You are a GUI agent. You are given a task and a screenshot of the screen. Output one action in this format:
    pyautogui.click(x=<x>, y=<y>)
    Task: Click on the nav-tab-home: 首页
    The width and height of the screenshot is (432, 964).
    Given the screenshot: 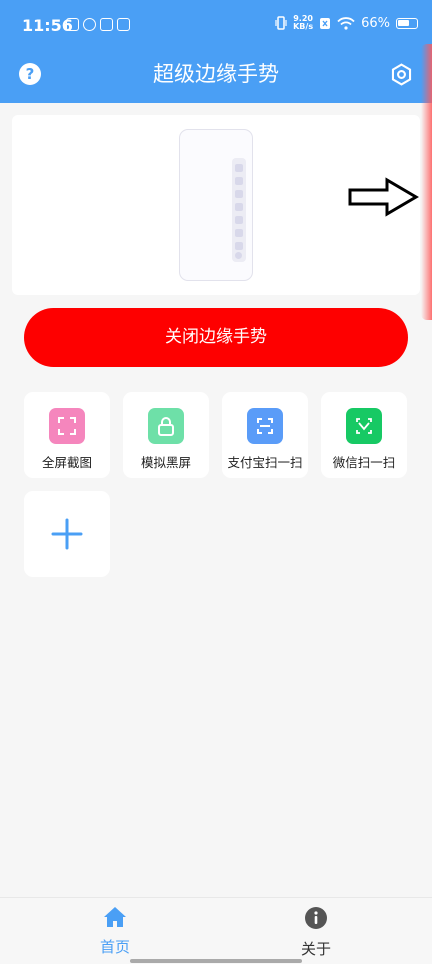 What is the action you would take?
    pyautogui.click(x=115, y=931)
    